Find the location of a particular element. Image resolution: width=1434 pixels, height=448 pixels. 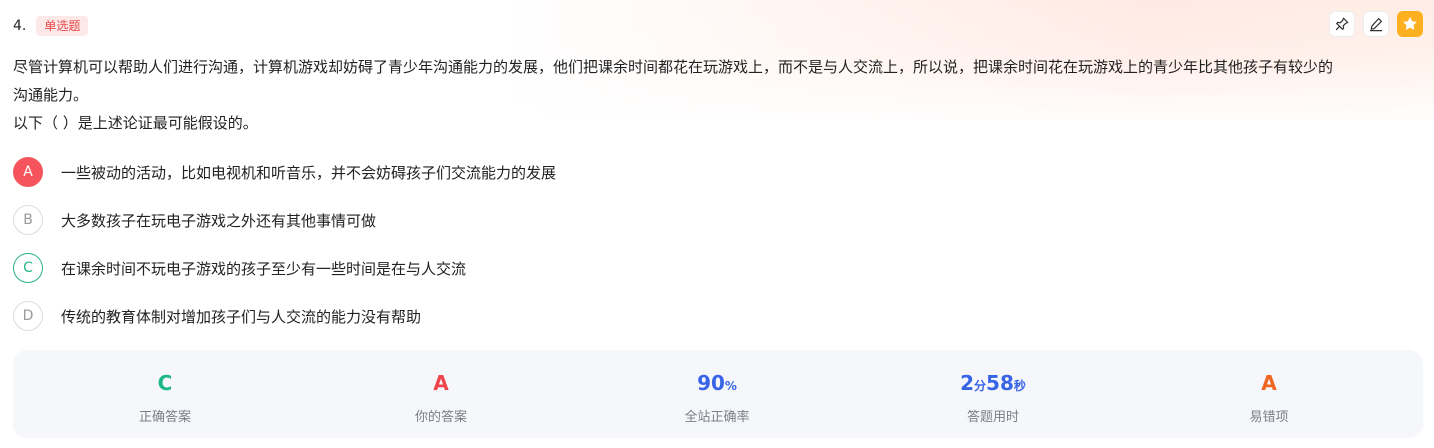

question-number: 4. is located at coordinates (20, 26).